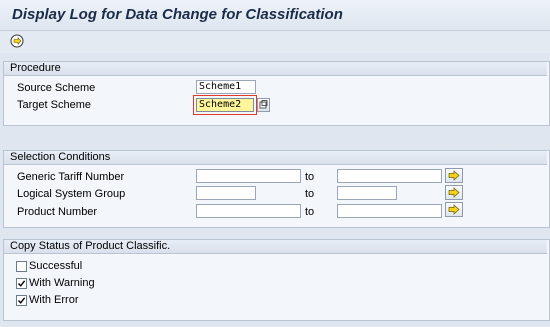 This screenshot has height=327, width=550. What do you see at coordinates (17, 41) in the screenshot?
I see `execute-clock-icon` at bounding box center [17, 41].